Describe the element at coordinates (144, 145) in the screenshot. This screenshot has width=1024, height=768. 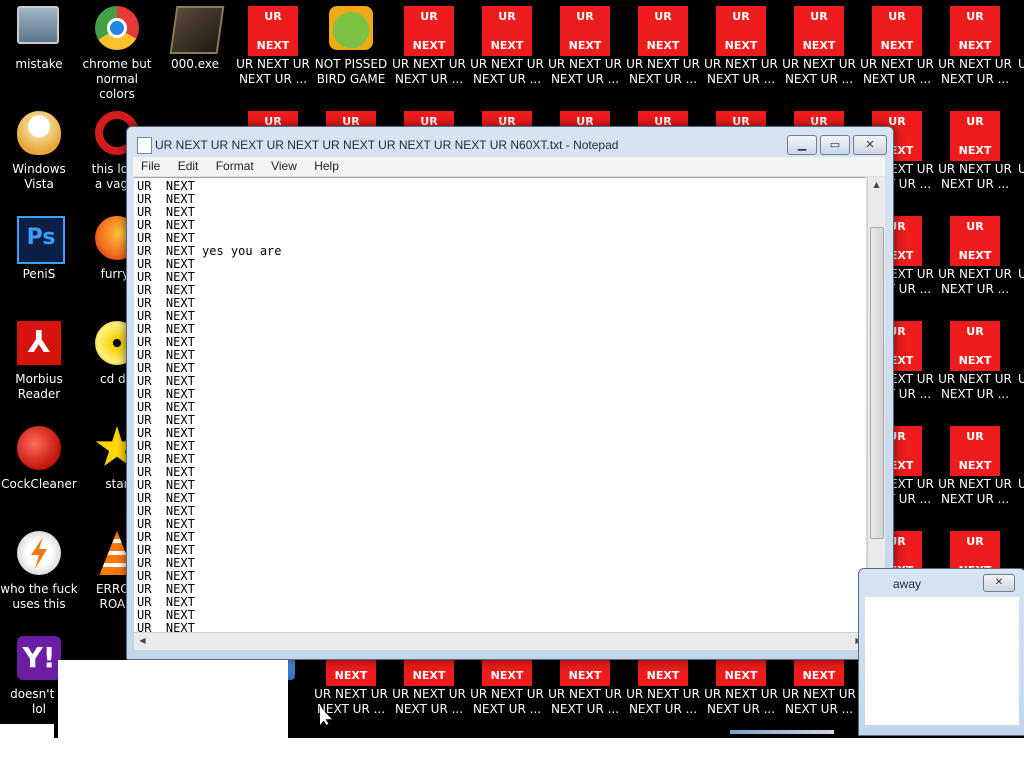
I see `notepad-app-icon` at that location.